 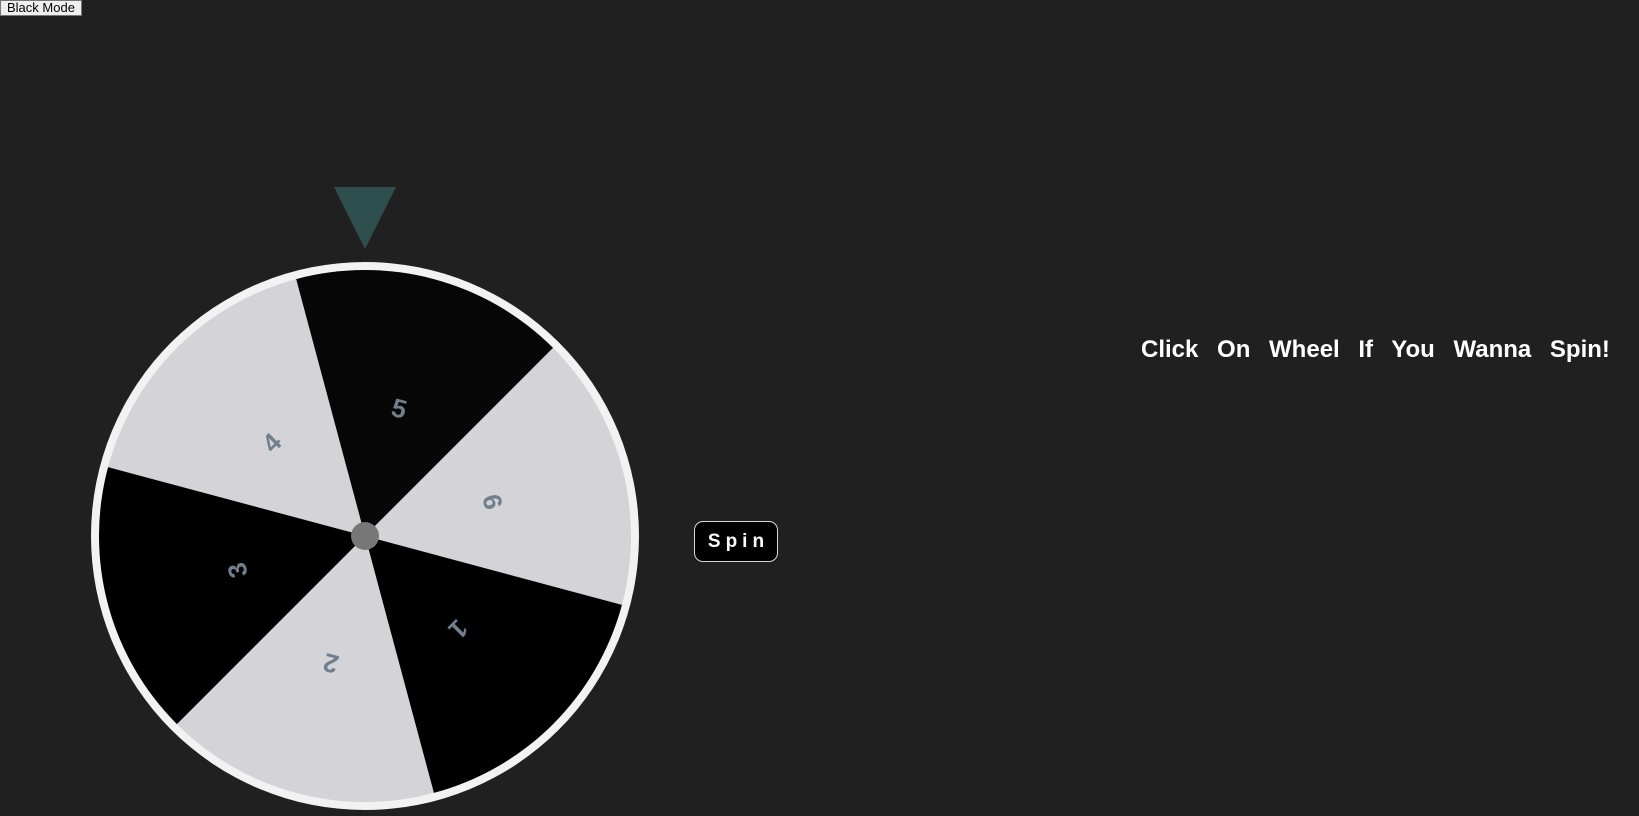 I want to click on wheel-hub, so click(x=365, y=536).